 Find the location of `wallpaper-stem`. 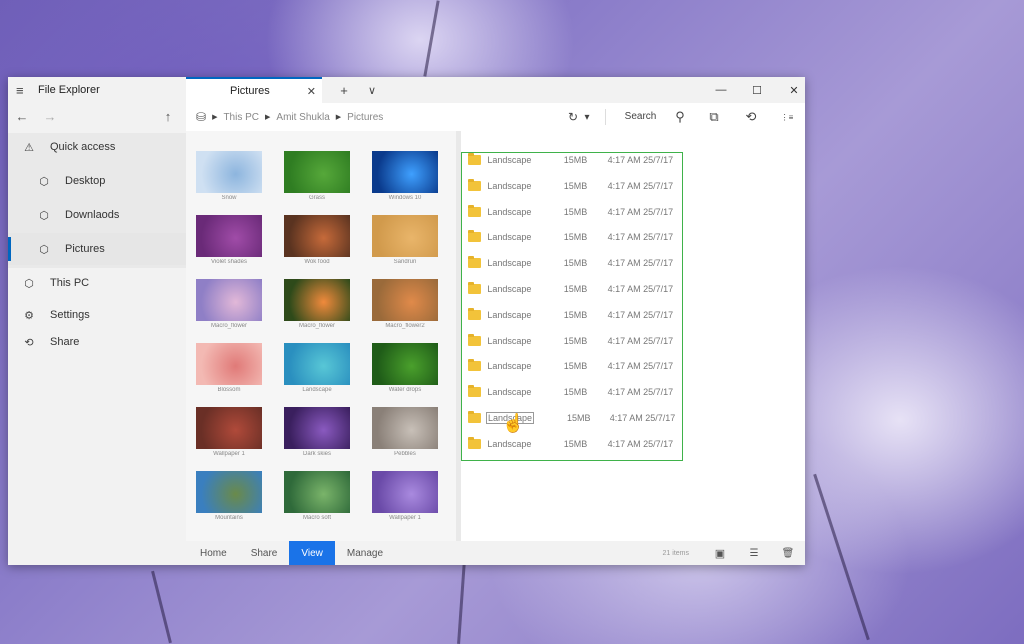

wallpaper-stem is located at coordinates (161, 607).